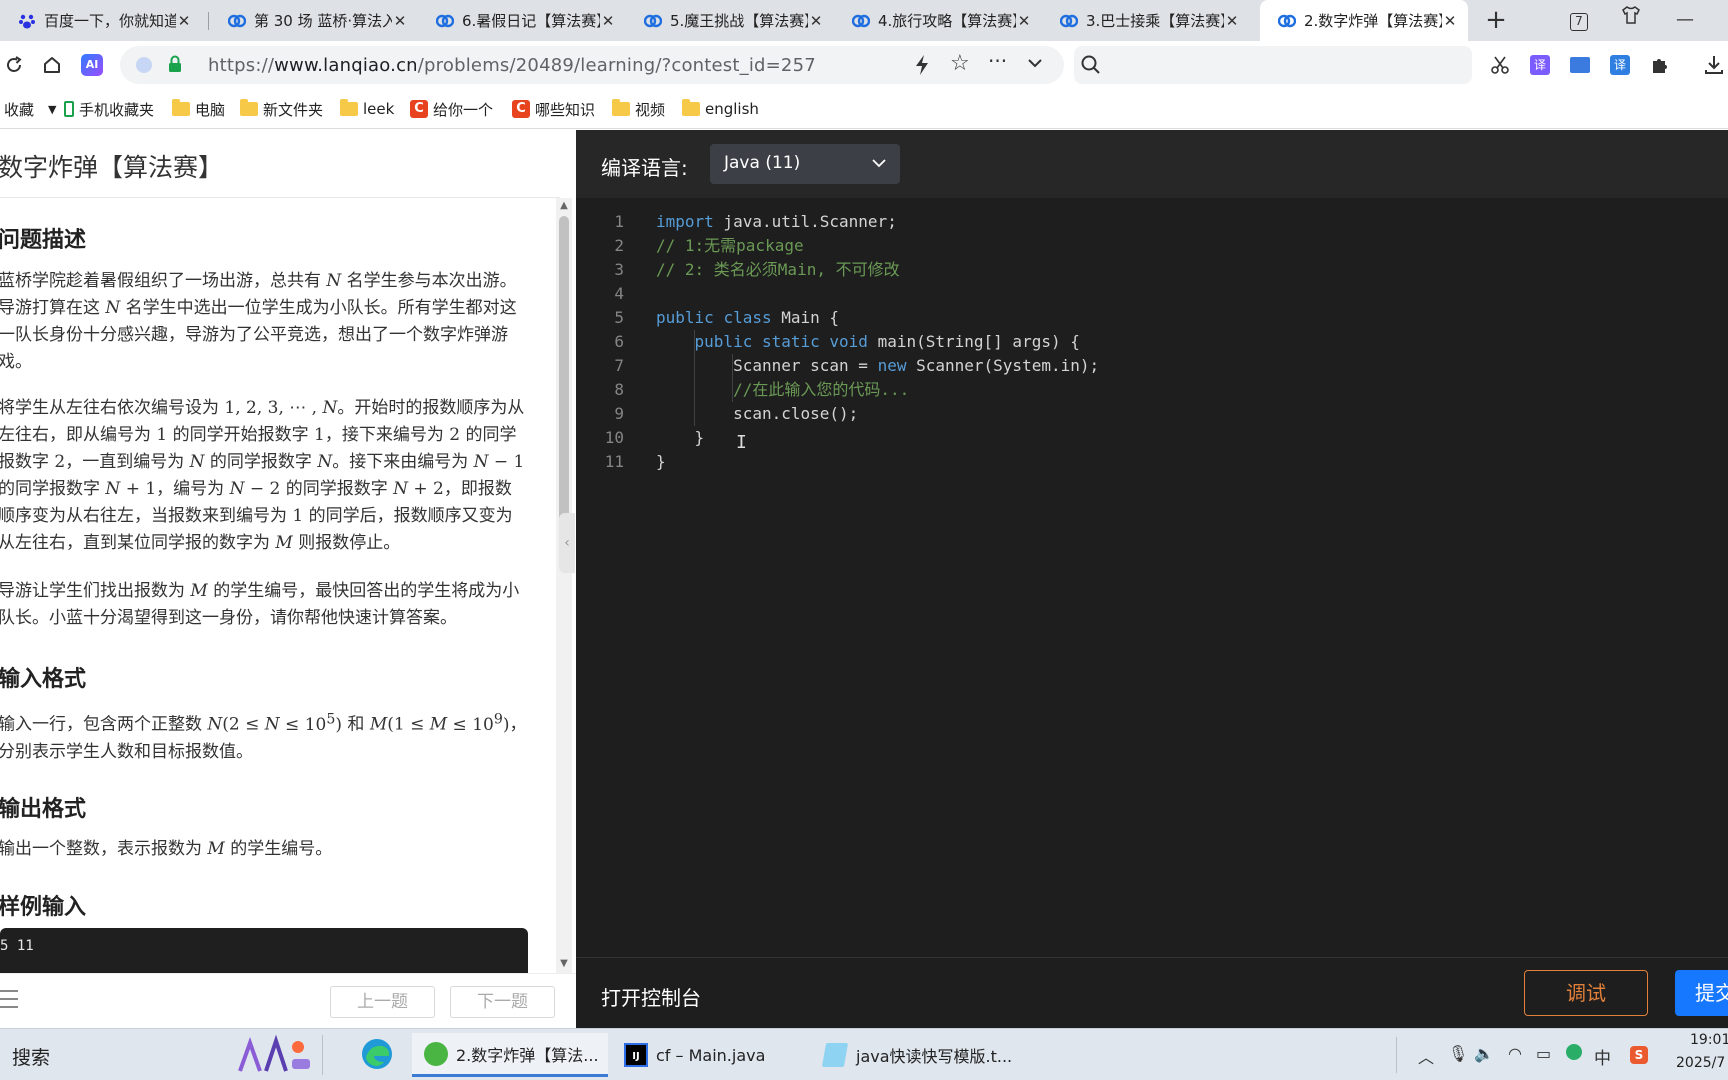 Image resolution: width=1728 pixels, height=1080 pixels. Describe the element at coordinates (92, 65) in the screenshot. I see `ai-assistant-icon: AI` at that location.